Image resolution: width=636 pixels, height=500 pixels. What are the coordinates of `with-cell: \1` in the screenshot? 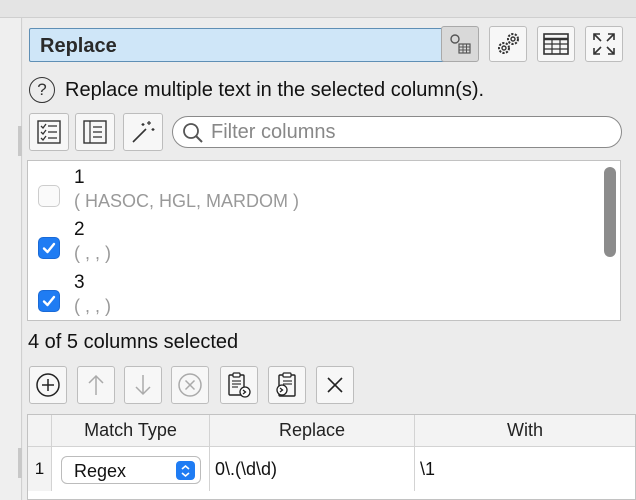 It's located at (525, 469).